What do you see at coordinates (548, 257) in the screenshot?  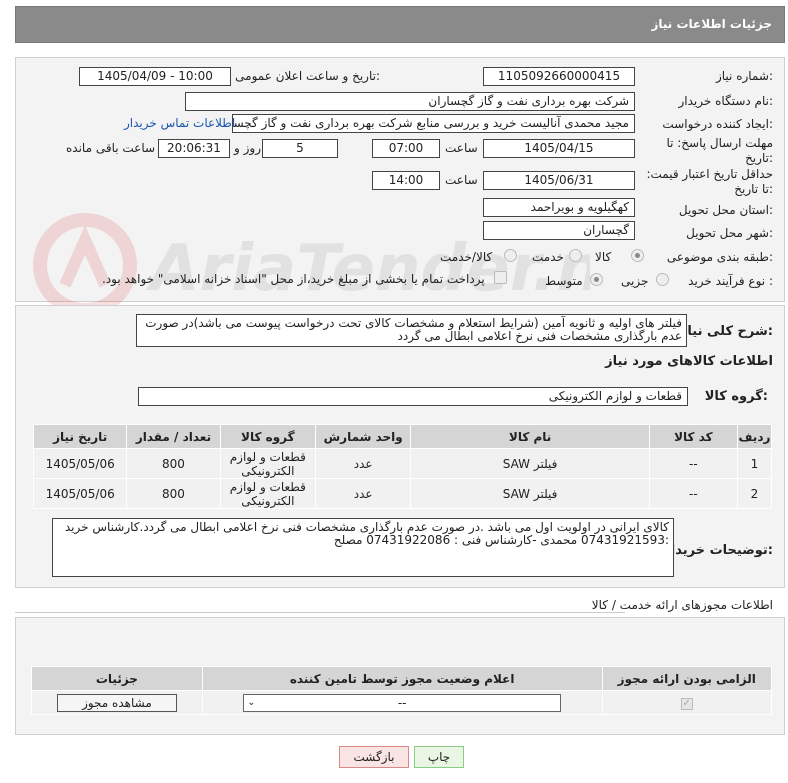 I see `category-option-service: خدمت` at bounding box center [548, 257].